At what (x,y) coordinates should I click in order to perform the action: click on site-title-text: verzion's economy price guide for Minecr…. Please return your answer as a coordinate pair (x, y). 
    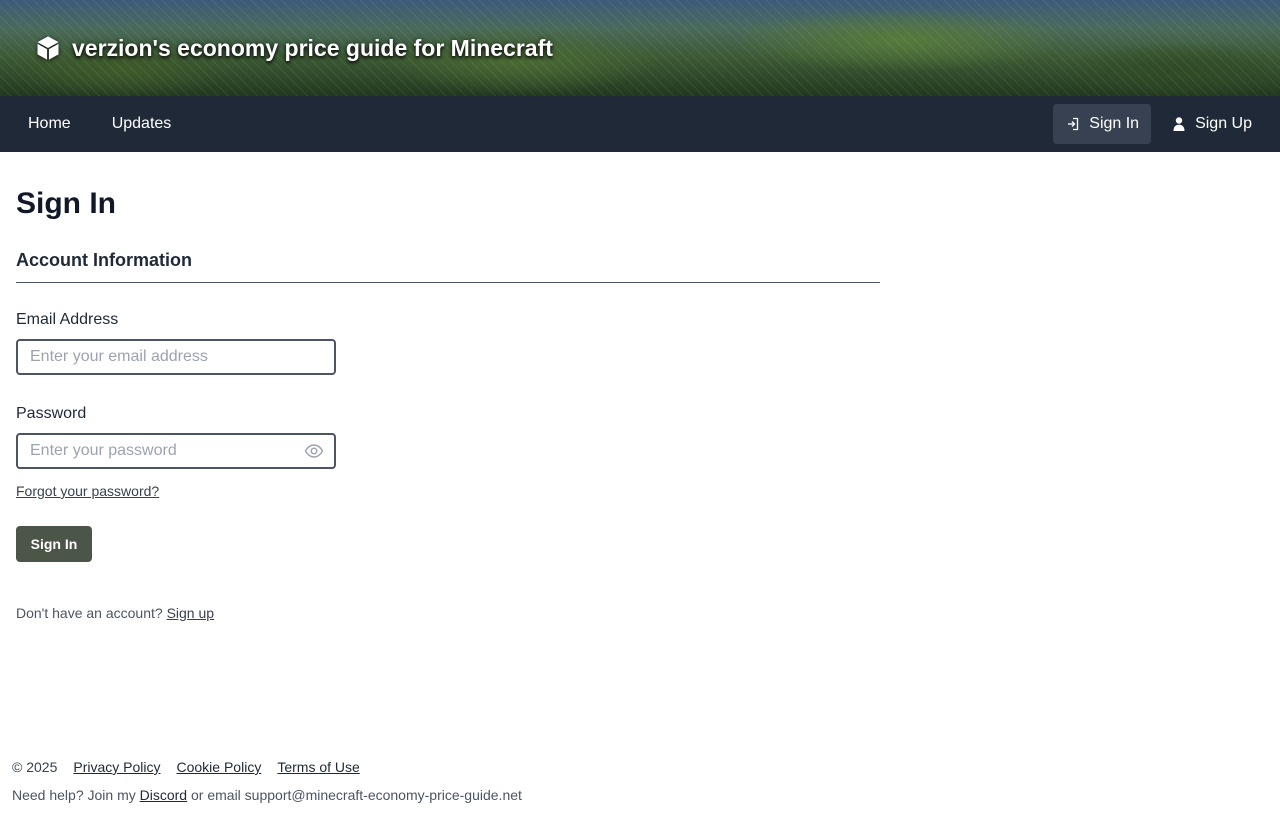
    Looking at the image, I should click on (312, 47).